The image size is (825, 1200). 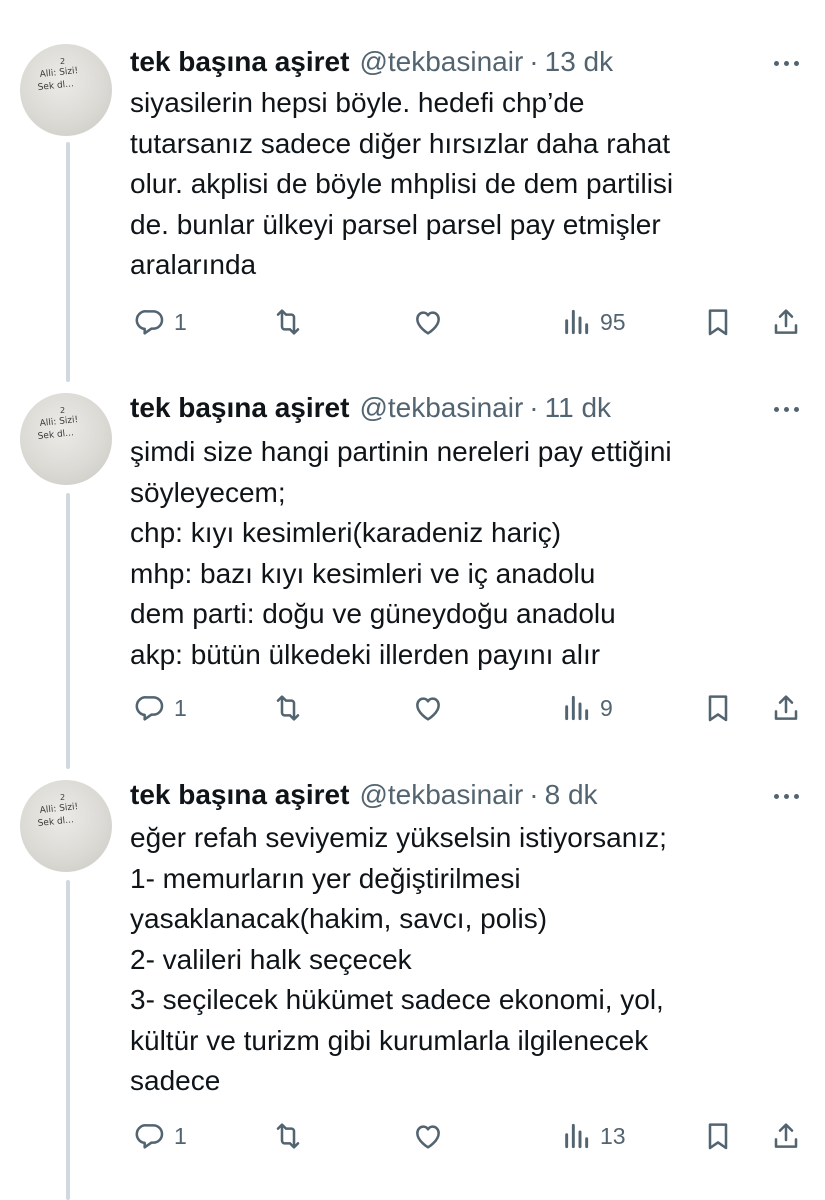 What do you see at coordinates (180, 1135) in the screenshot?
I see `reply-count: 1` at bounding box center [180, 1135].